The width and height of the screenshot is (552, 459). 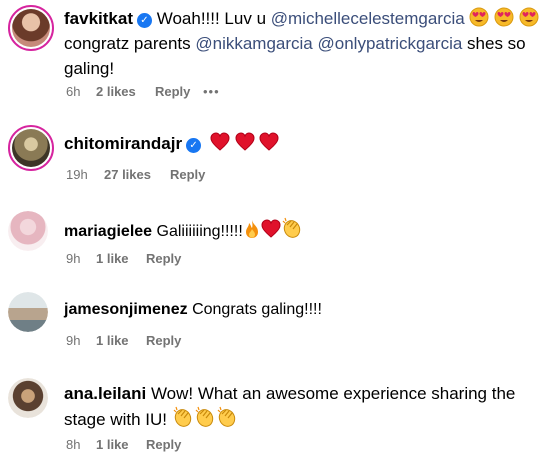 What do you see at coordinates (125, 91) in the screenshot?
I see `likes-count: 2 likes` at bounding box center [125, 91].